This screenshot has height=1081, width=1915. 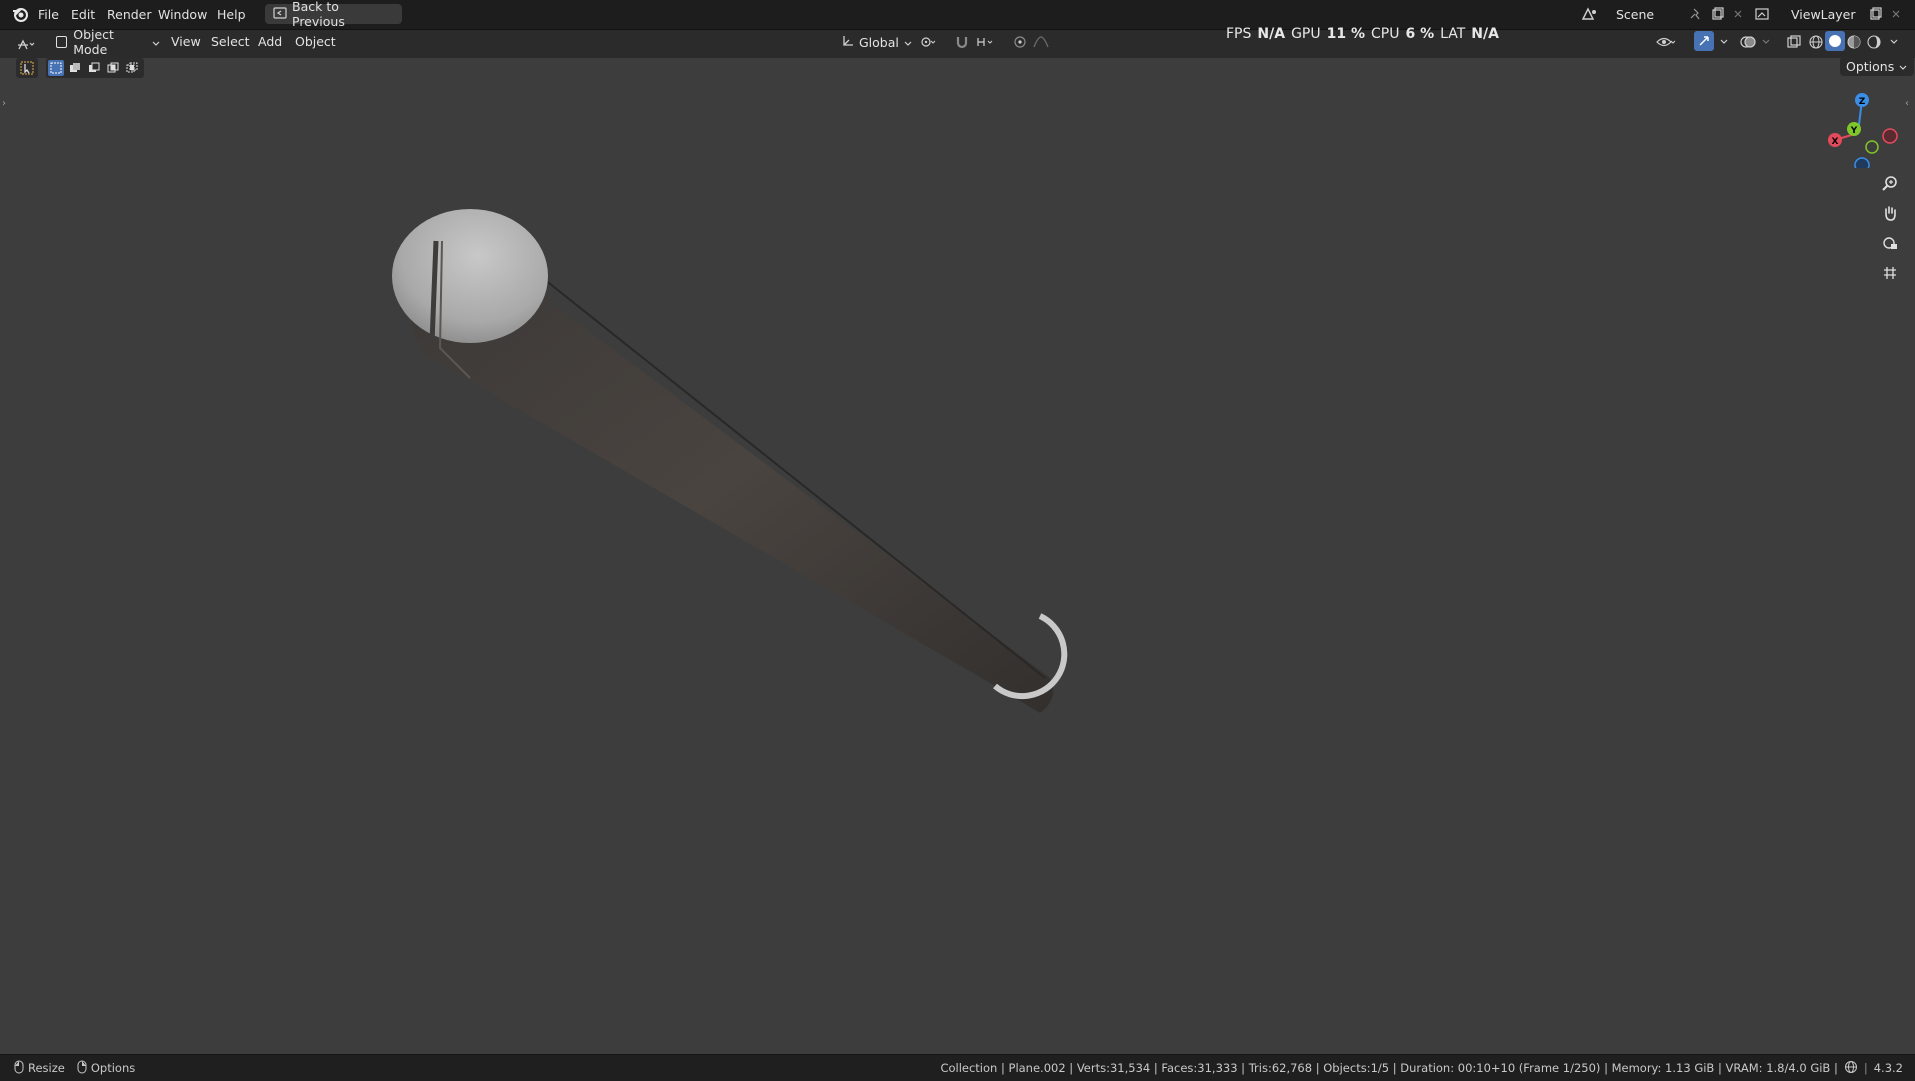 I want to click on visibility-eye-icon, so click(x=1666, y=42).